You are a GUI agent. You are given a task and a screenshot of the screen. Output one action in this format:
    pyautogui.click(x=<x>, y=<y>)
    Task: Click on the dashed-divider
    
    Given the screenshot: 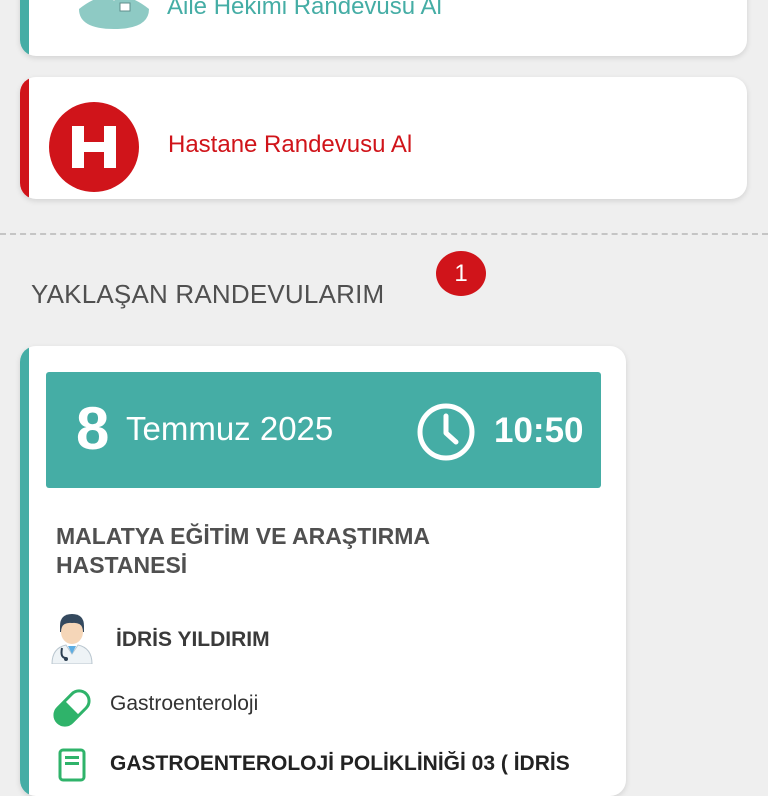 What is the action you would take?
    pyautogui.click(x=384, y=234)
    